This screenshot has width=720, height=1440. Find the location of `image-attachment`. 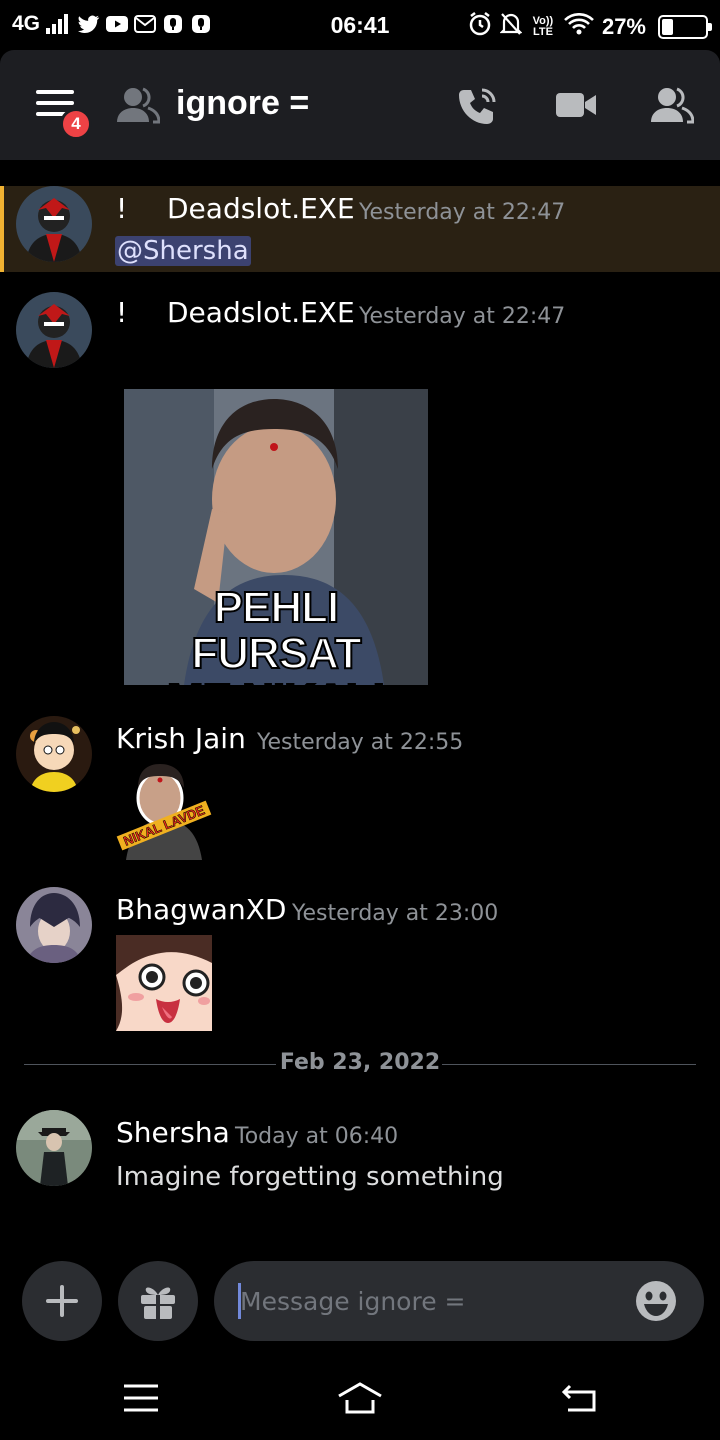

image-attachment is located at coordinates (164, 983).